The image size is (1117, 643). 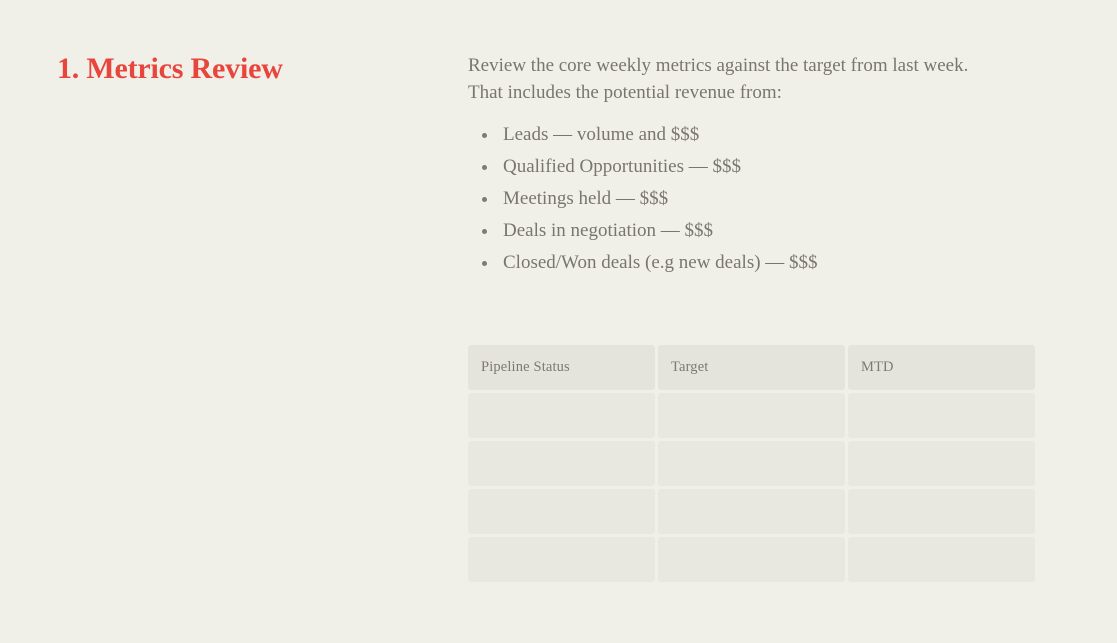 What do you see at coordinates (941, 367) in the screenshot?
I see `table-header-cell-mtd: MTD` at bounding box center [941, 367].